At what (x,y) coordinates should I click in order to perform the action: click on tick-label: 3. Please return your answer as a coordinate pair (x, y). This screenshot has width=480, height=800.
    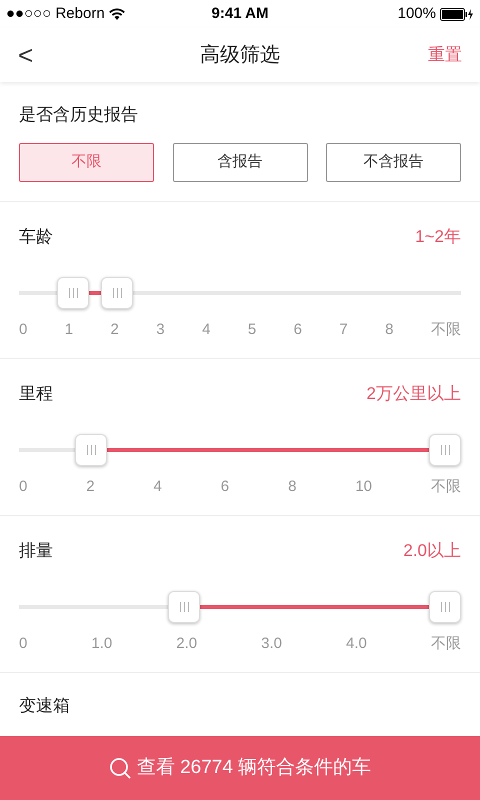
    Looking at the image, I should click on (160, 330).